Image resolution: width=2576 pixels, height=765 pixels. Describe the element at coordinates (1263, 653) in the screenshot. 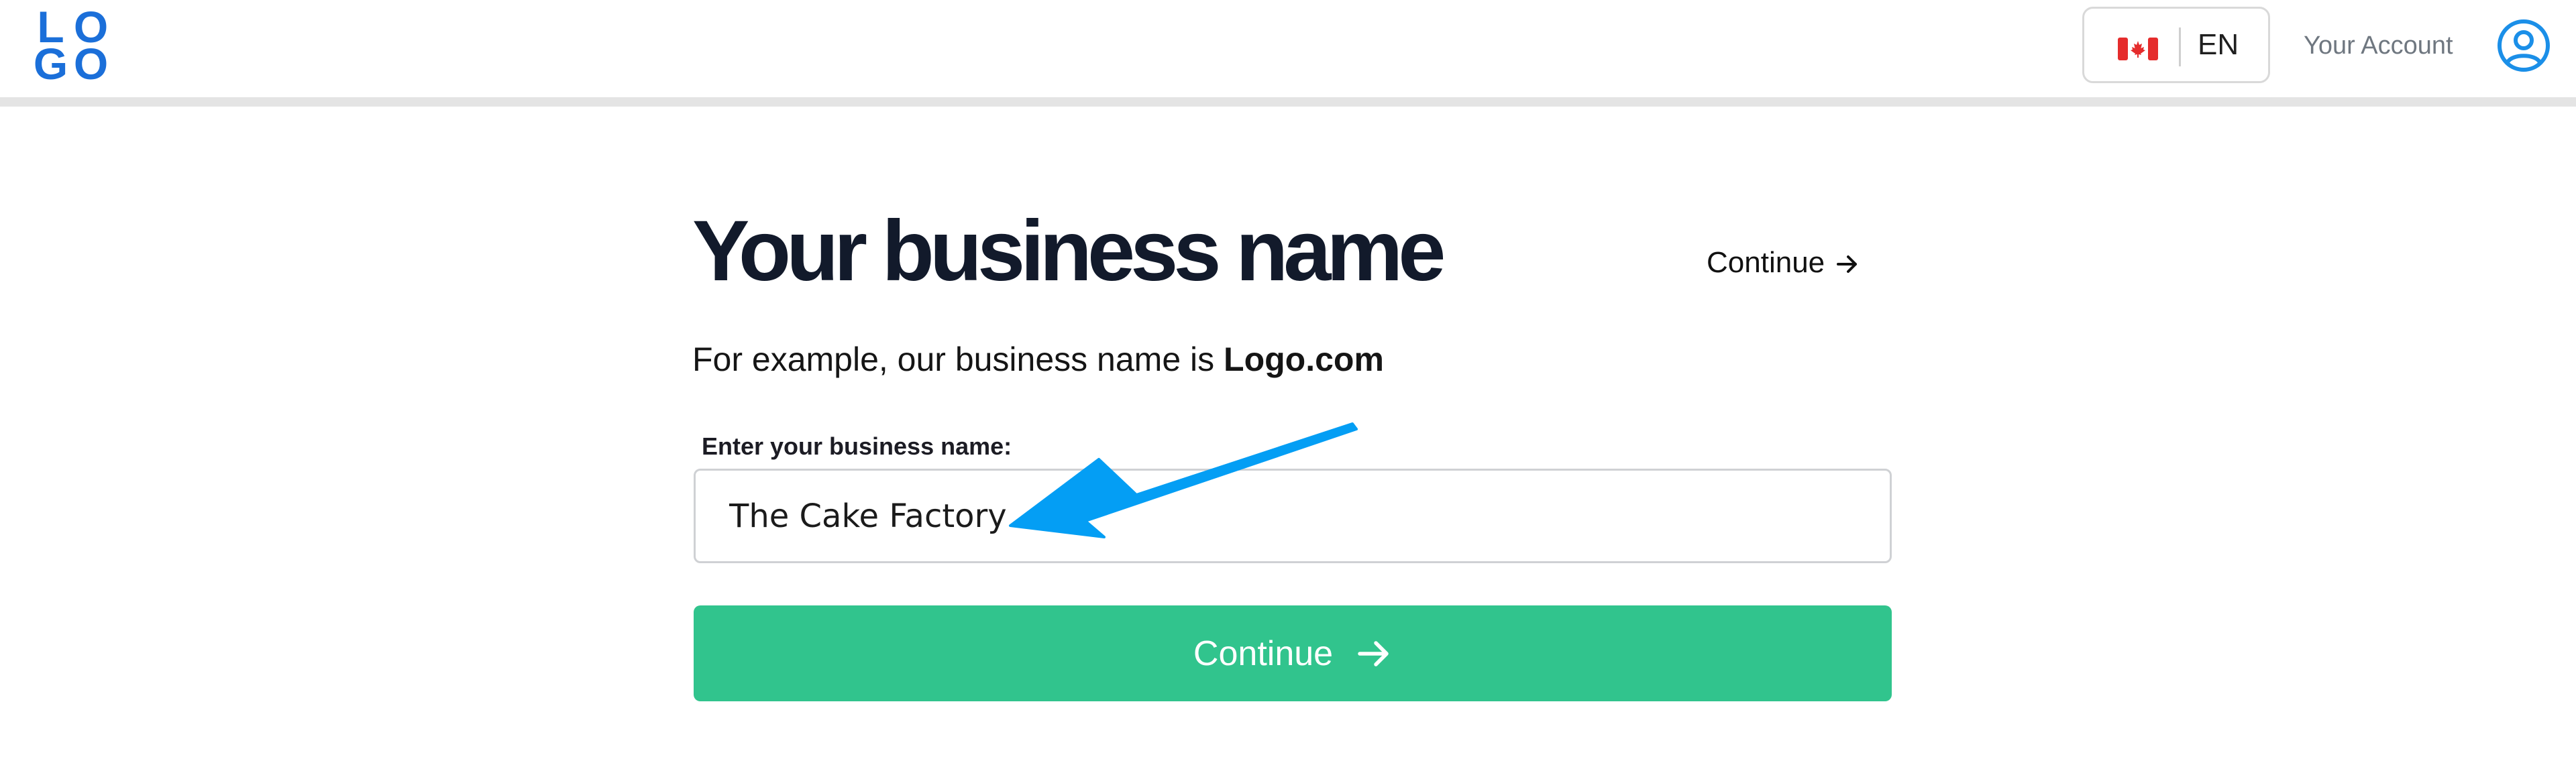

I see `continue-button-label: Continue` at that location.